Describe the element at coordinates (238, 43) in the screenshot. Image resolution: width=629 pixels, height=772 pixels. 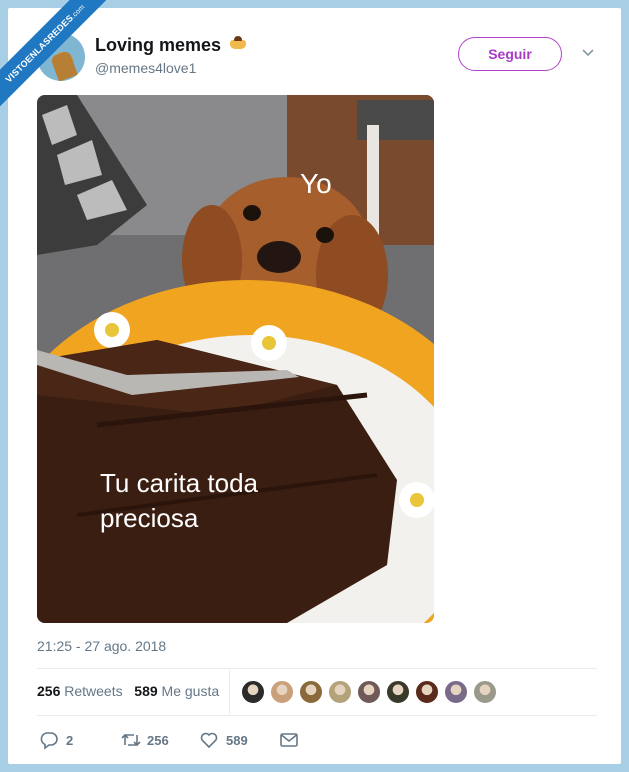
I see `pudding-emoji` at that location.